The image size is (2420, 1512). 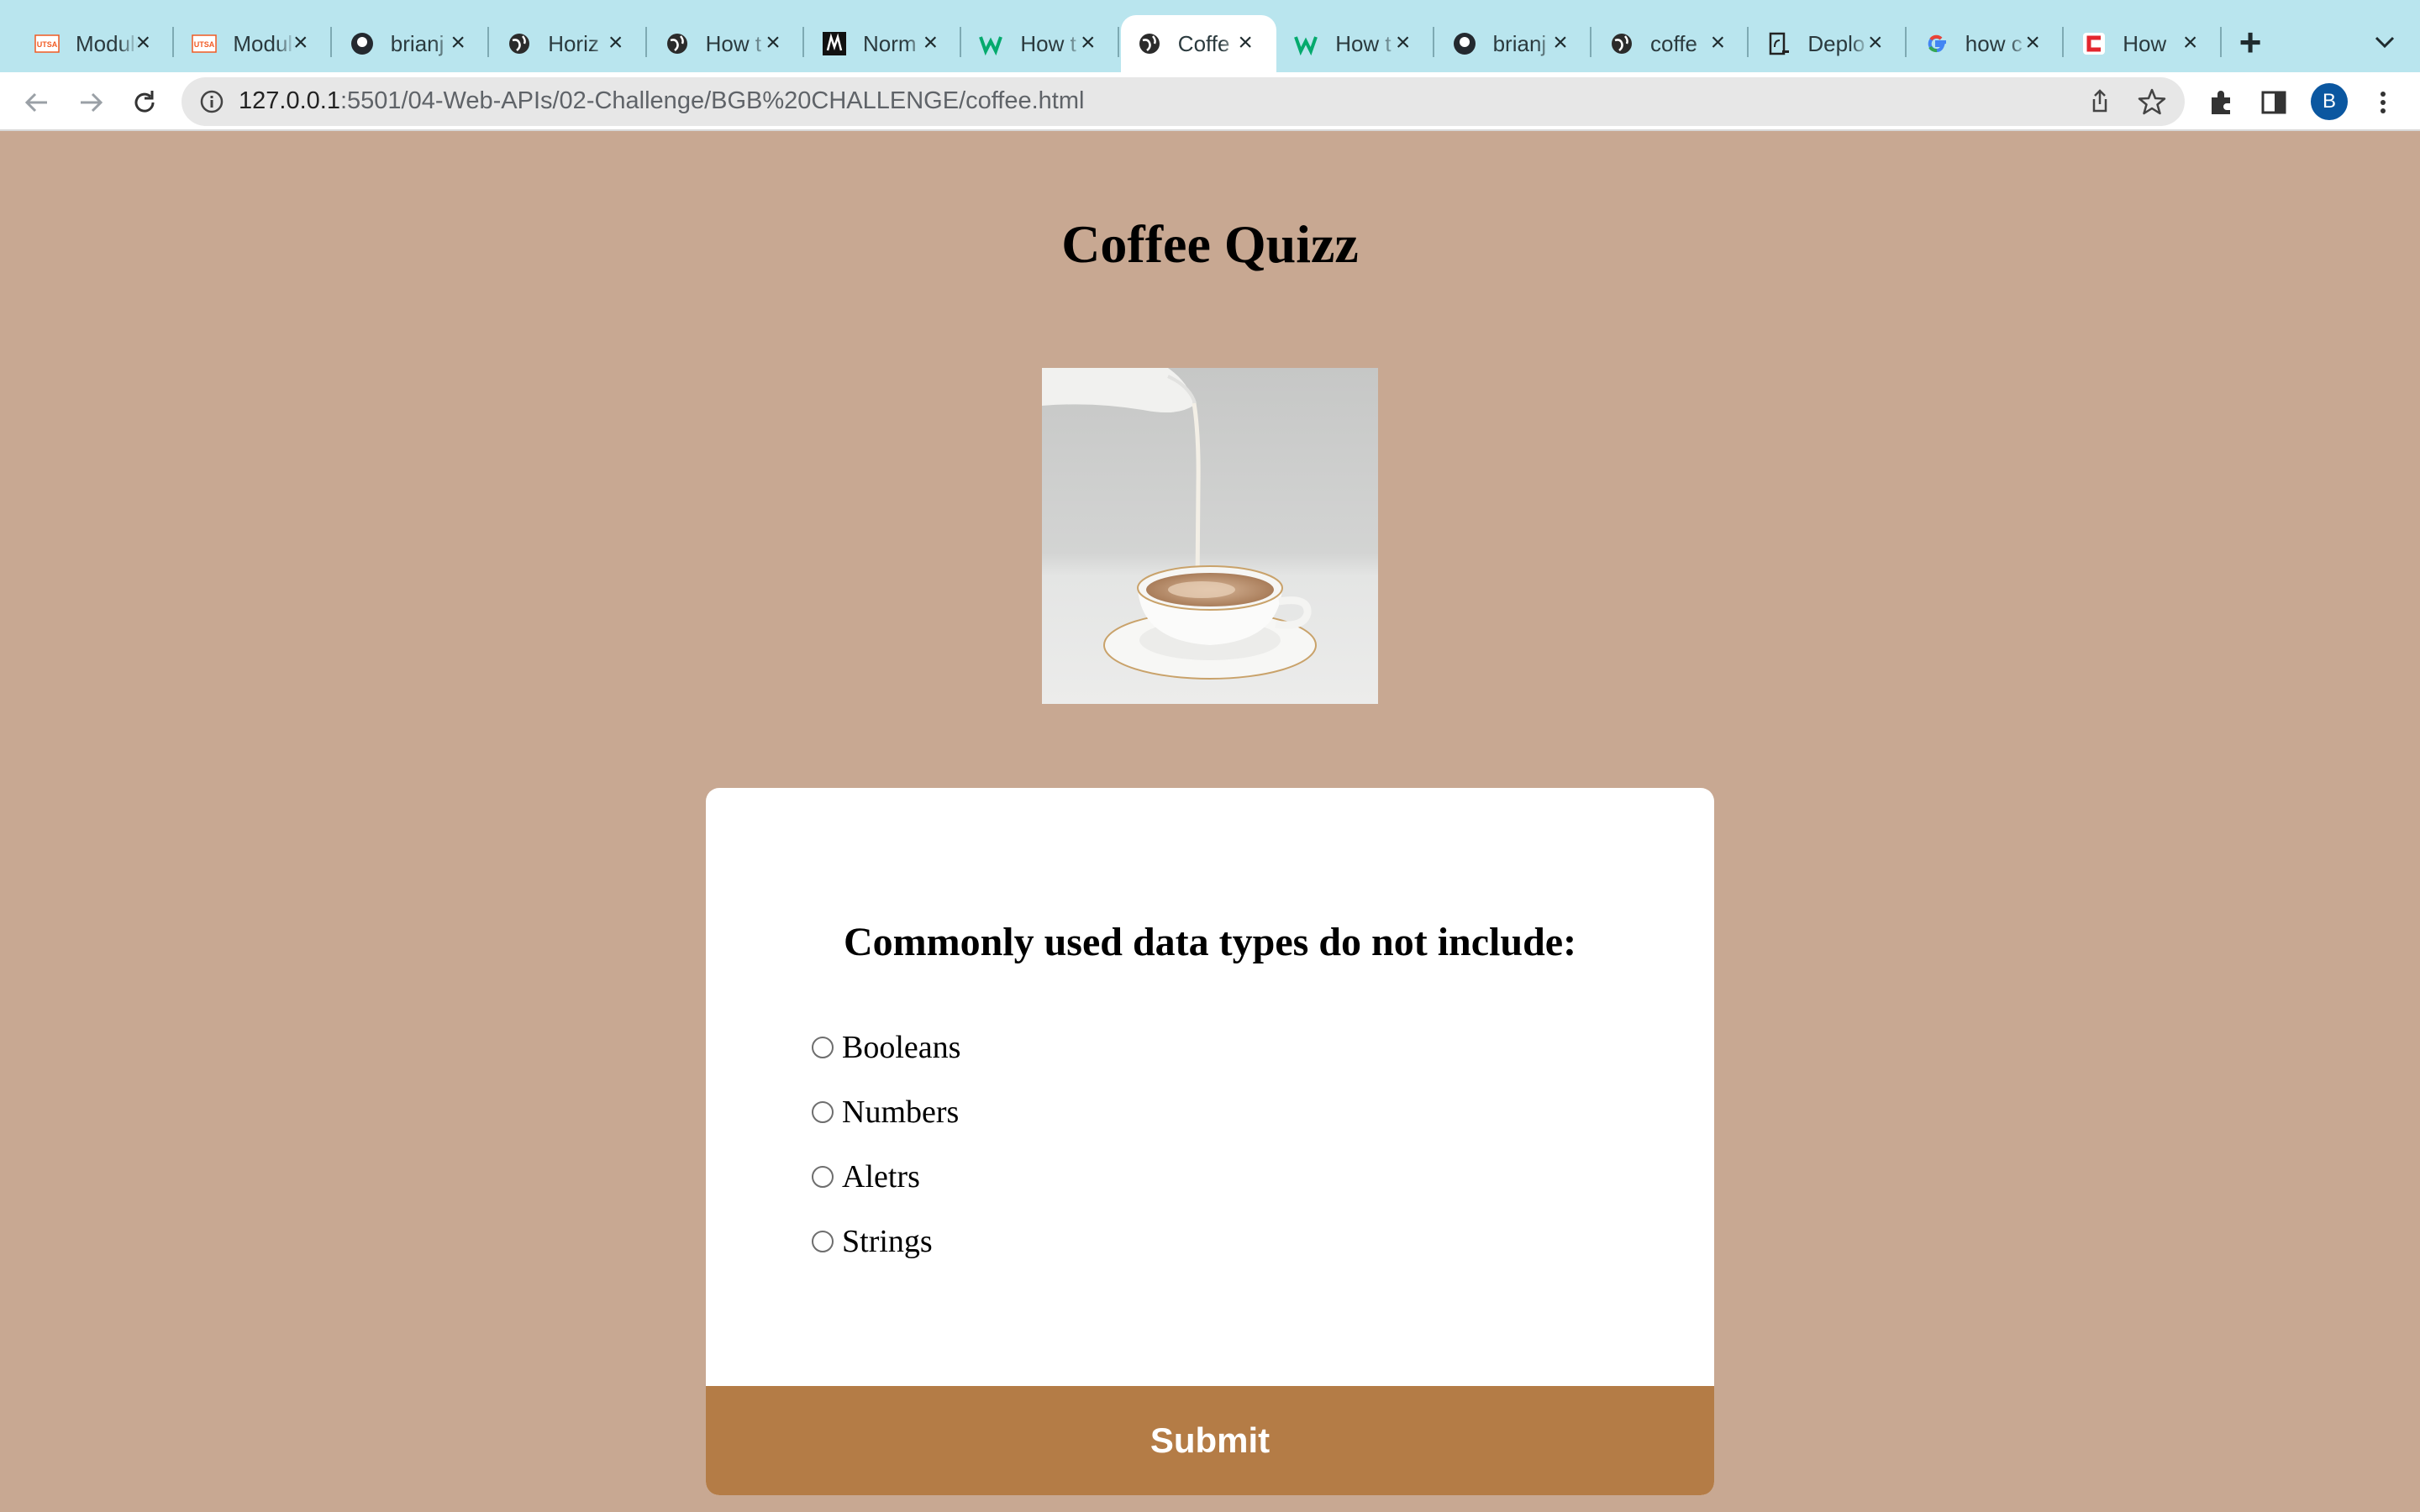 I want to click on tab-title: Horiz, so click(x=573, y=43).